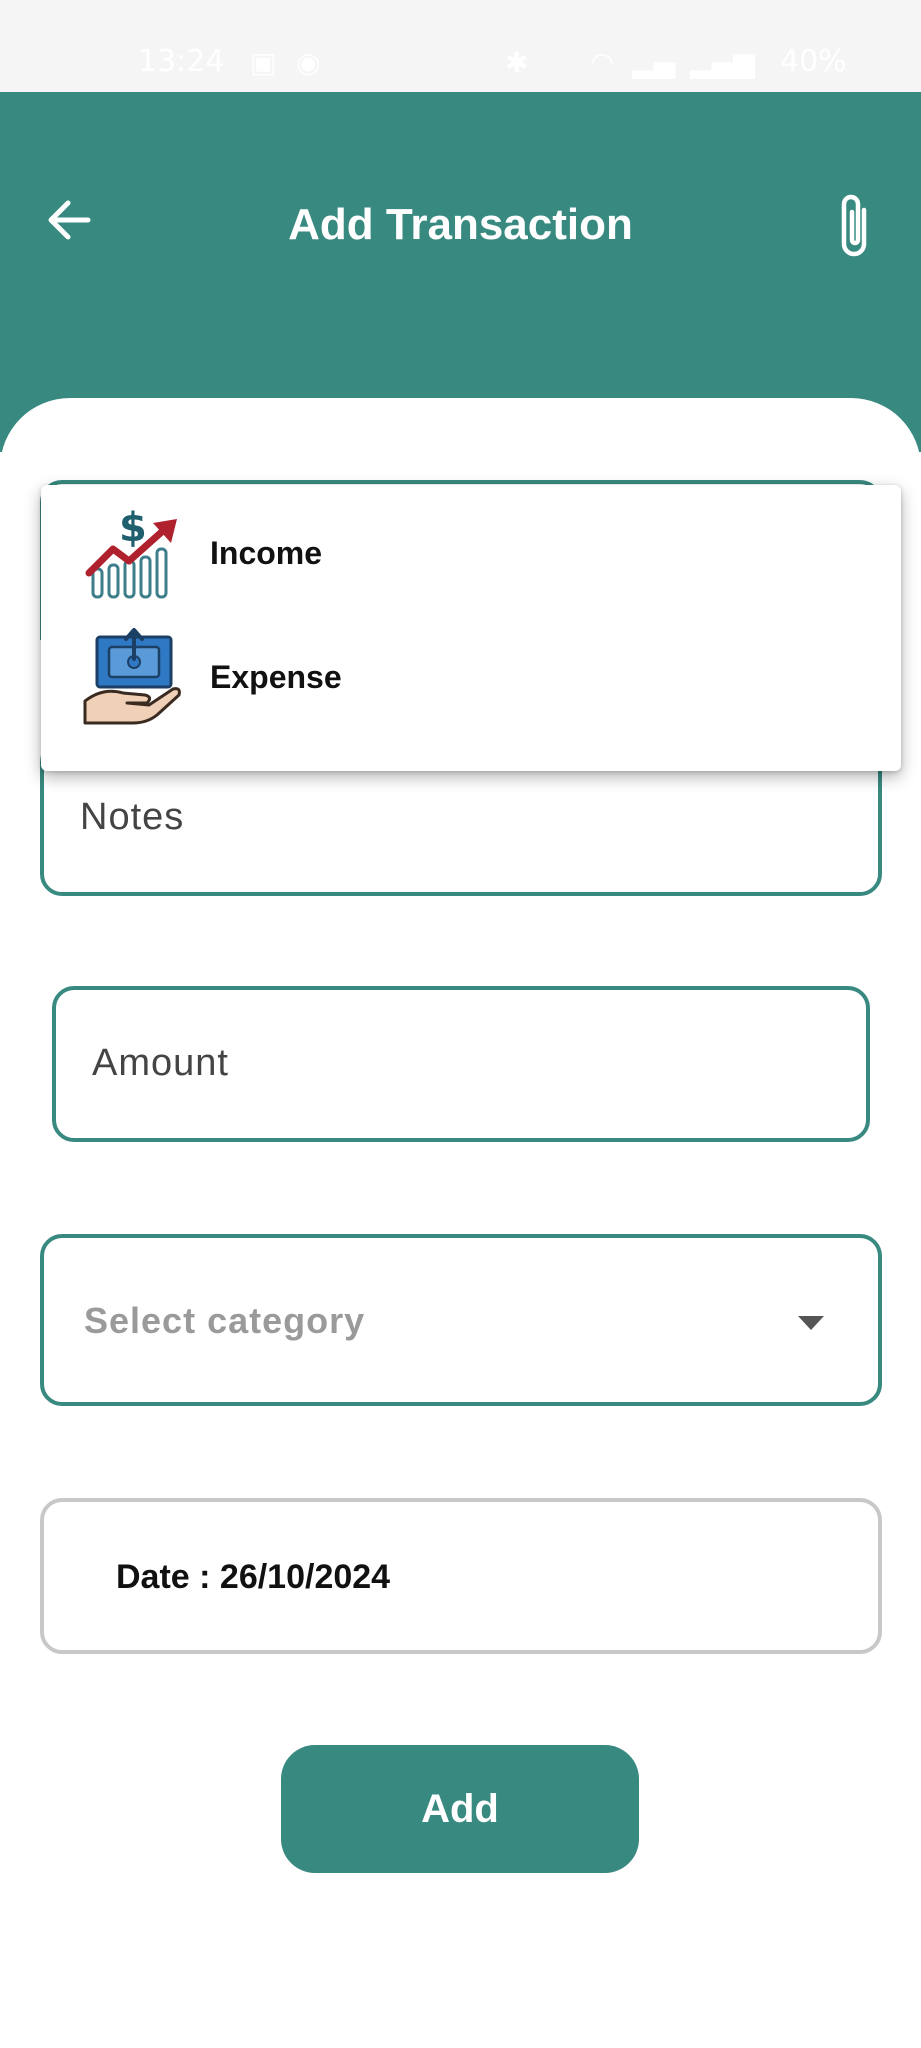 Image resolution: width=921 pixels, height=2048 pixels. I want to click on status-bar: 13:24 ▣ ◉ ✱ ◠ ▂▄ ▂▄▆ 40%, so click(460, 46).